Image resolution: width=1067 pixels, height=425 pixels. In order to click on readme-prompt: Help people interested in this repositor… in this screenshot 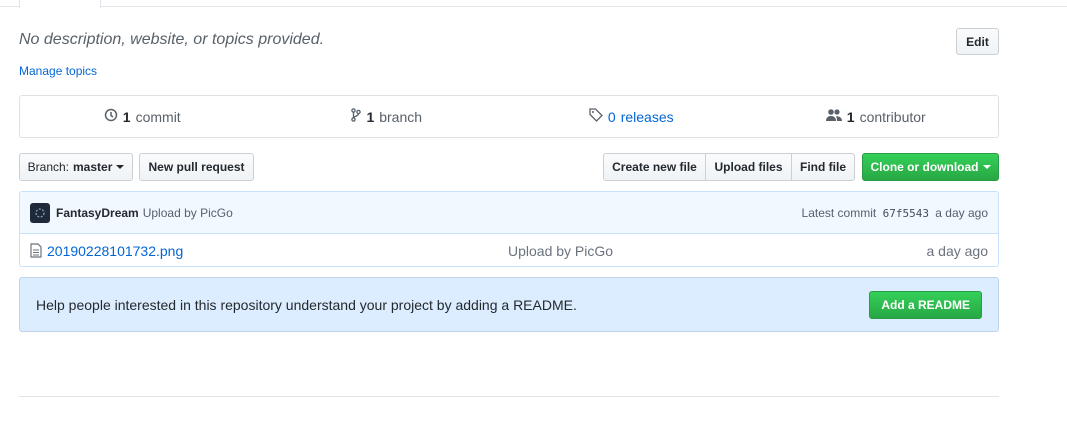, I will do `click(509, 304)`.